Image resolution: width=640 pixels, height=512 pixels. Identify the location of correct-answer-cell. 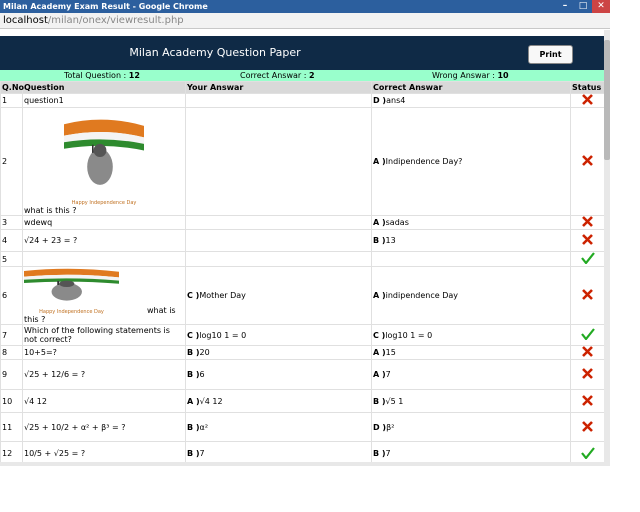
(471, 259).